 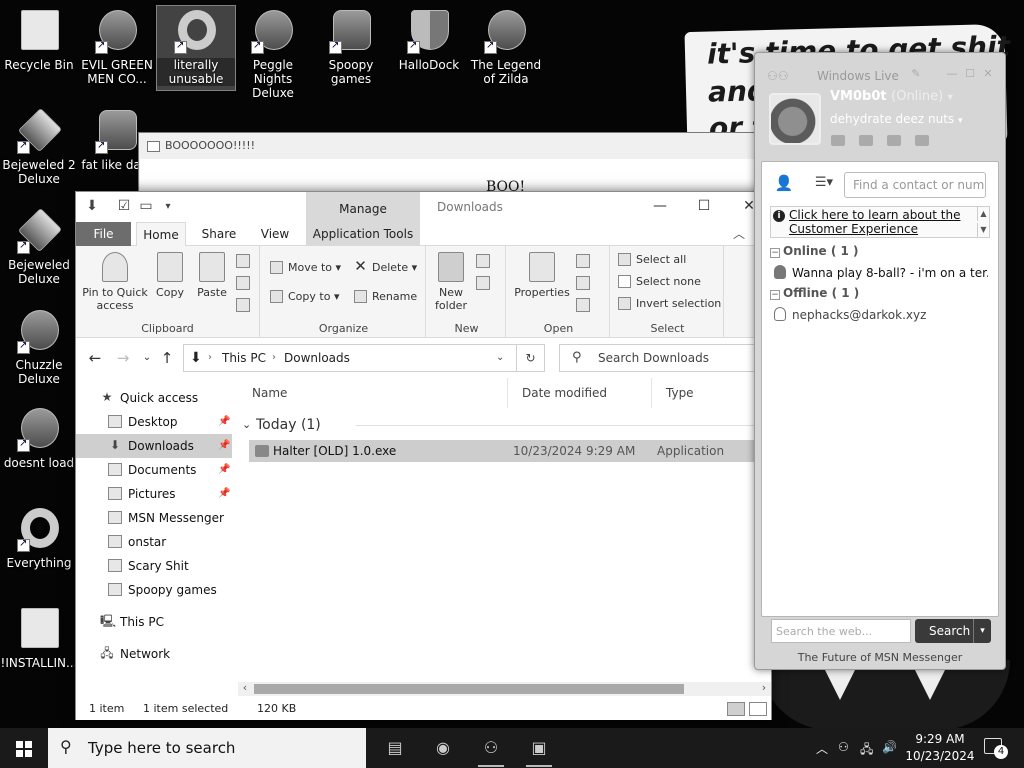 I want to click on banner-scroll-up-icon: ▲, so click(x=983, y=214).